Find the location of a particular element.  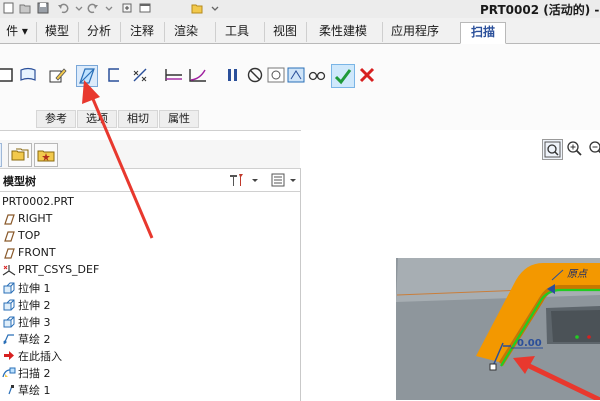

quick-access-new is located at coordinates (9, 8).